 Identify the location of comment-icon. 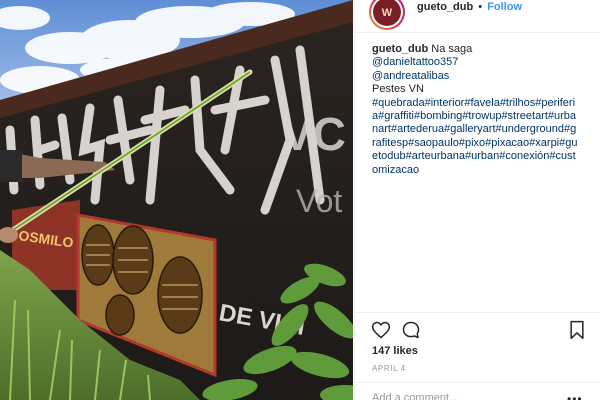
(411, 330).